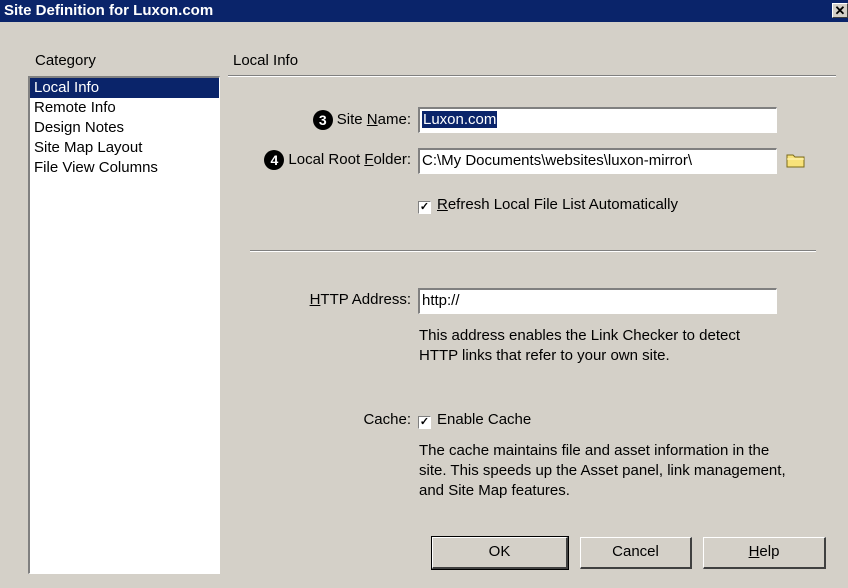 The image size is (848, 588). Describe the element at coordinates (335, 120) in the screenshot. I see `site-name-label: 3 Site Name:` at that location.